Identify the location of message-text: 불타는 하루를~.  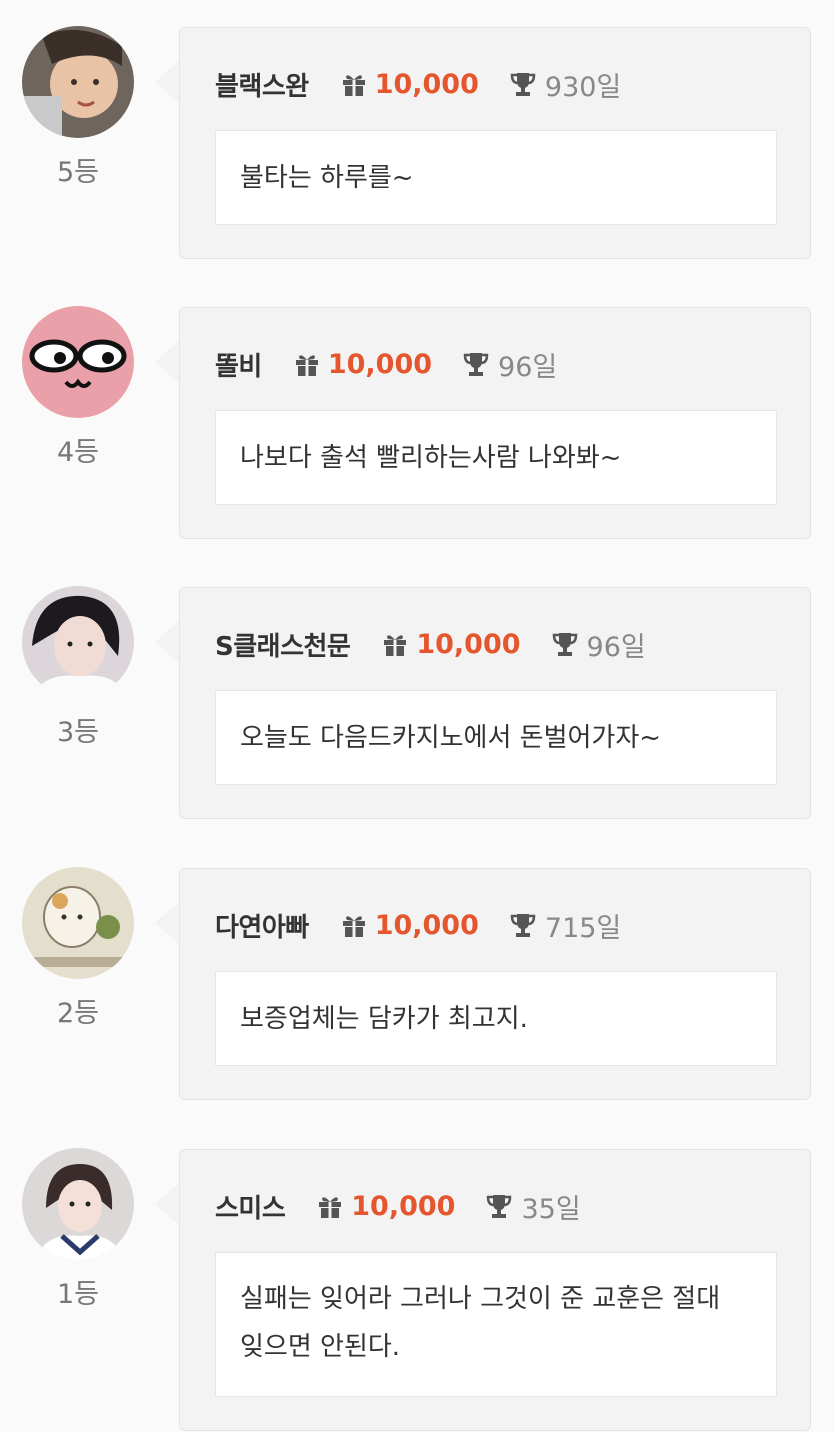
(327, 177).